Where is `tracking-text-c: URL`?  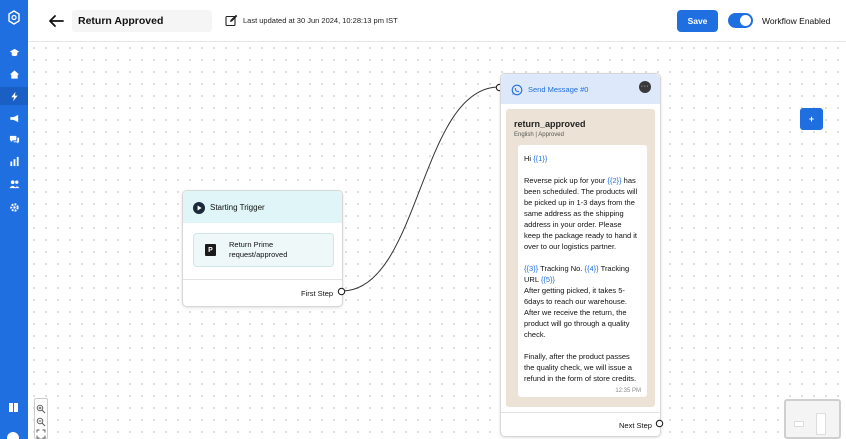
tracking-text-c: URL is located at coordinates (532, 279).